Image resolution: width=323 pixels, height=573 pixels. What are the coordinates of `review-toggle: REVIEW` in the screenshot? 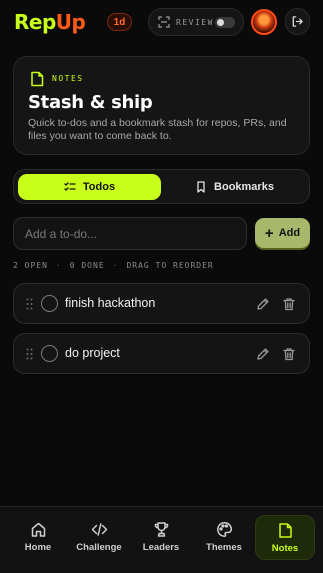 It's located at (196, 22).